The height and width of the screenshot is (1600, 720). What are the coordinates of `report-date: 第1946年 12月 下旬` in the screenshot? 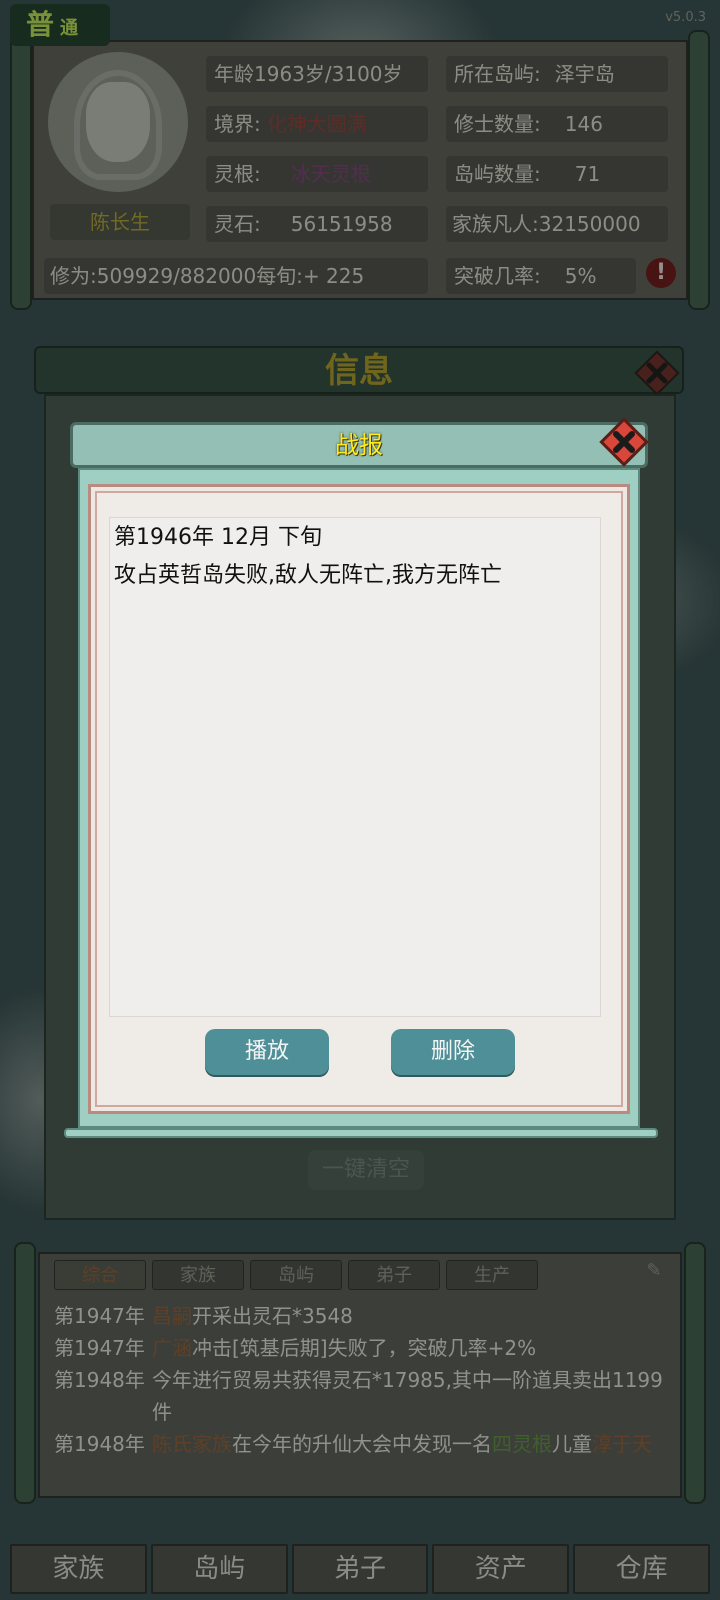 It's located at (218, 537).